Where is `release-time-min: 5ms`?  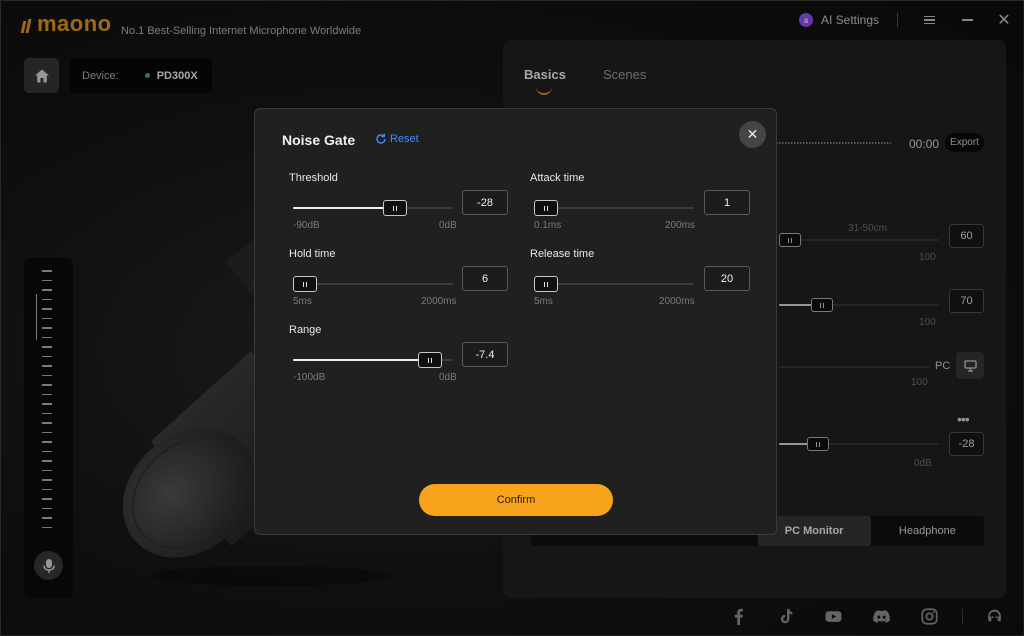 release-time-min: 5ms is located at coordinates (543, 301).